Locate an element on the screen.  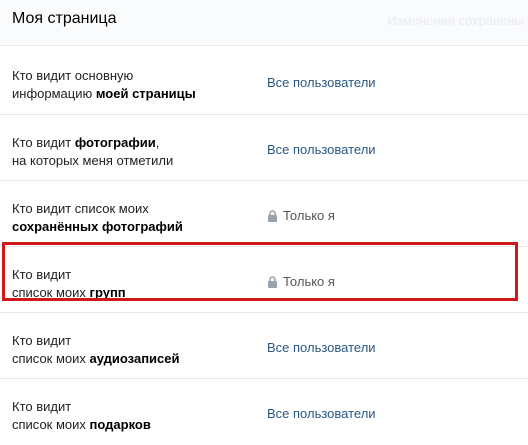
row-label: Кто видит список моих подарков is located at coordinates (132, 416).